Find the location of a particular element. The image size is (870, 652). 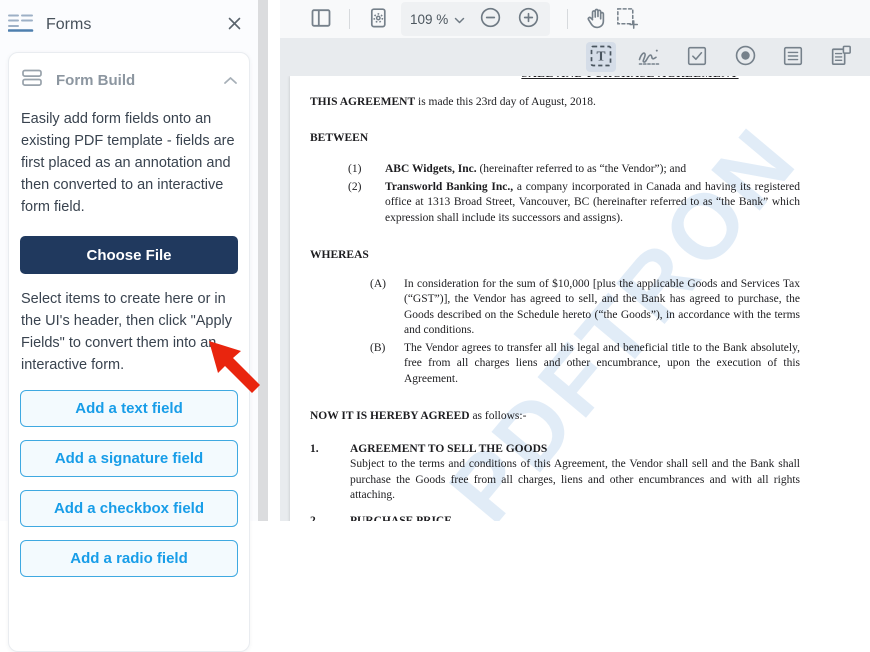

close-icon is located at coordinates (234, 25).